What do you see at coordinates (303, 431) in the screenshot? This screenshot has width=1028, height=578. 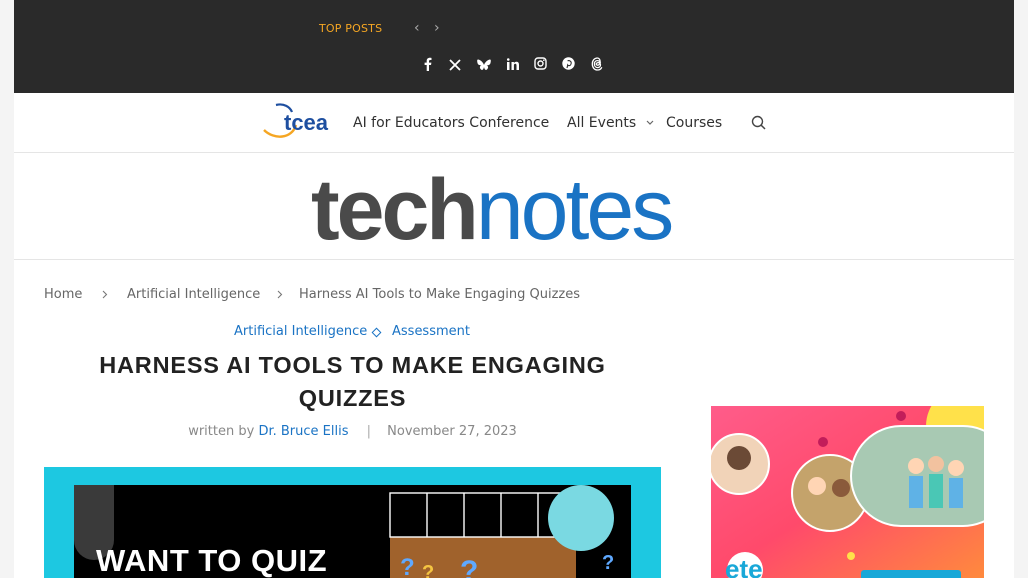 I see `author-link: Dr. Bruce Ellis` at bounding box center [303, 431].